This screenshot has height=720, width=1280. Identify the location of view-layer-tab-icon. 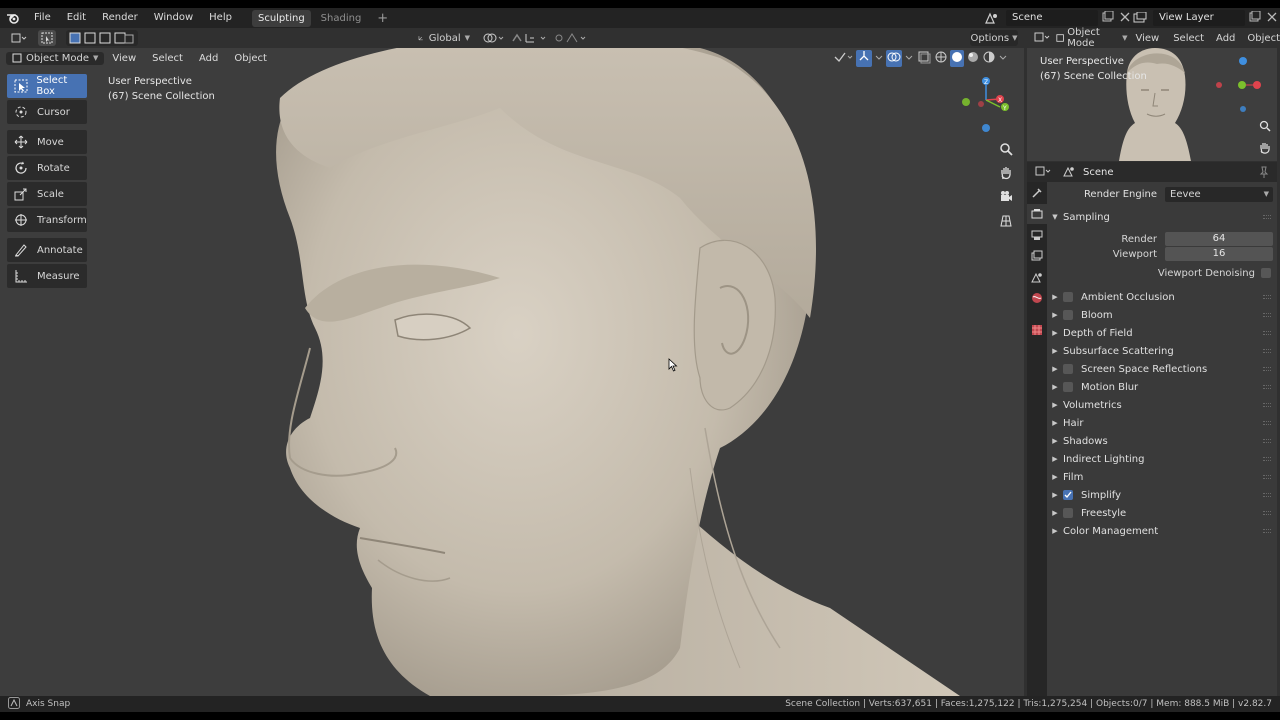
(1037, 256).